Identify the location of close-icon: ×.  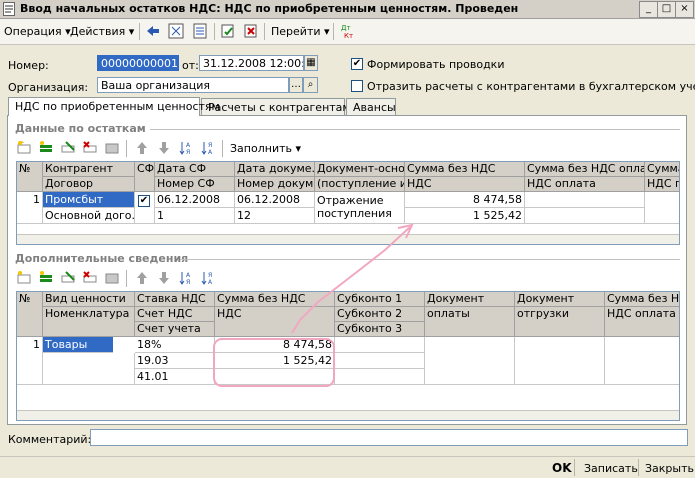
(684, 9).